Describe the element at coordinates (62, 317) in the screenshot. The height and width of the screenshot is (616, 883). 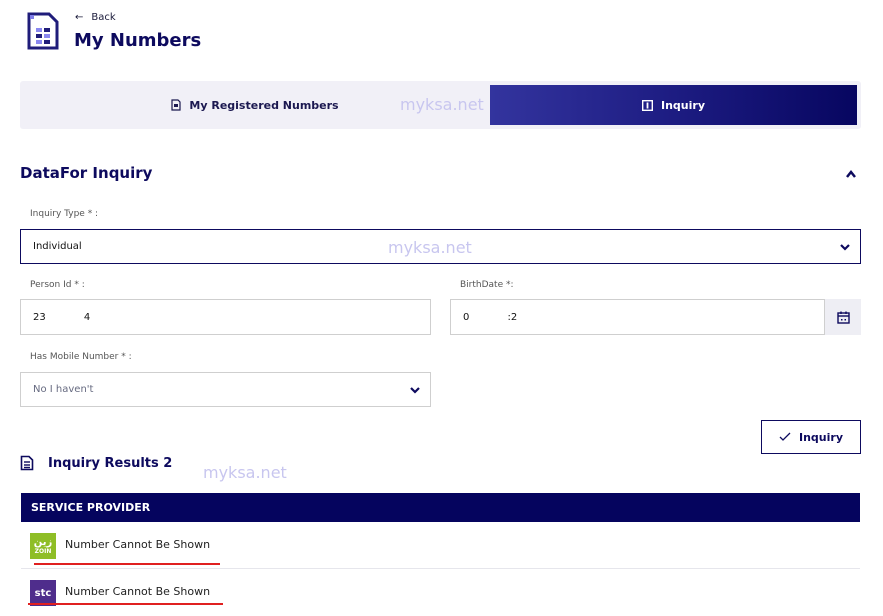
I see `person-id-value: 23 4` at that location.